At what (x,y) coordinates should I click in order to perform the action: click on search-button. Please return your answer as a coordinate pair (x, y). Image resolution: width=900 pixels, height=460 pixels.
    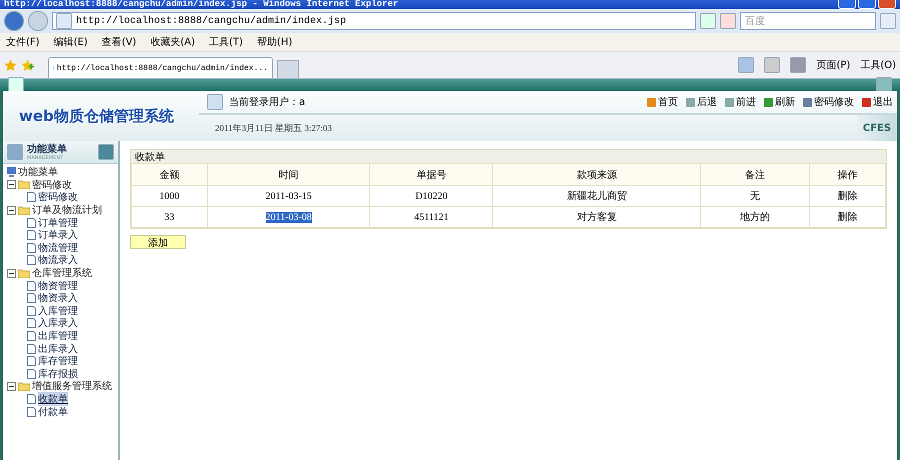
    Looking at the image, I should click on (888, 21).